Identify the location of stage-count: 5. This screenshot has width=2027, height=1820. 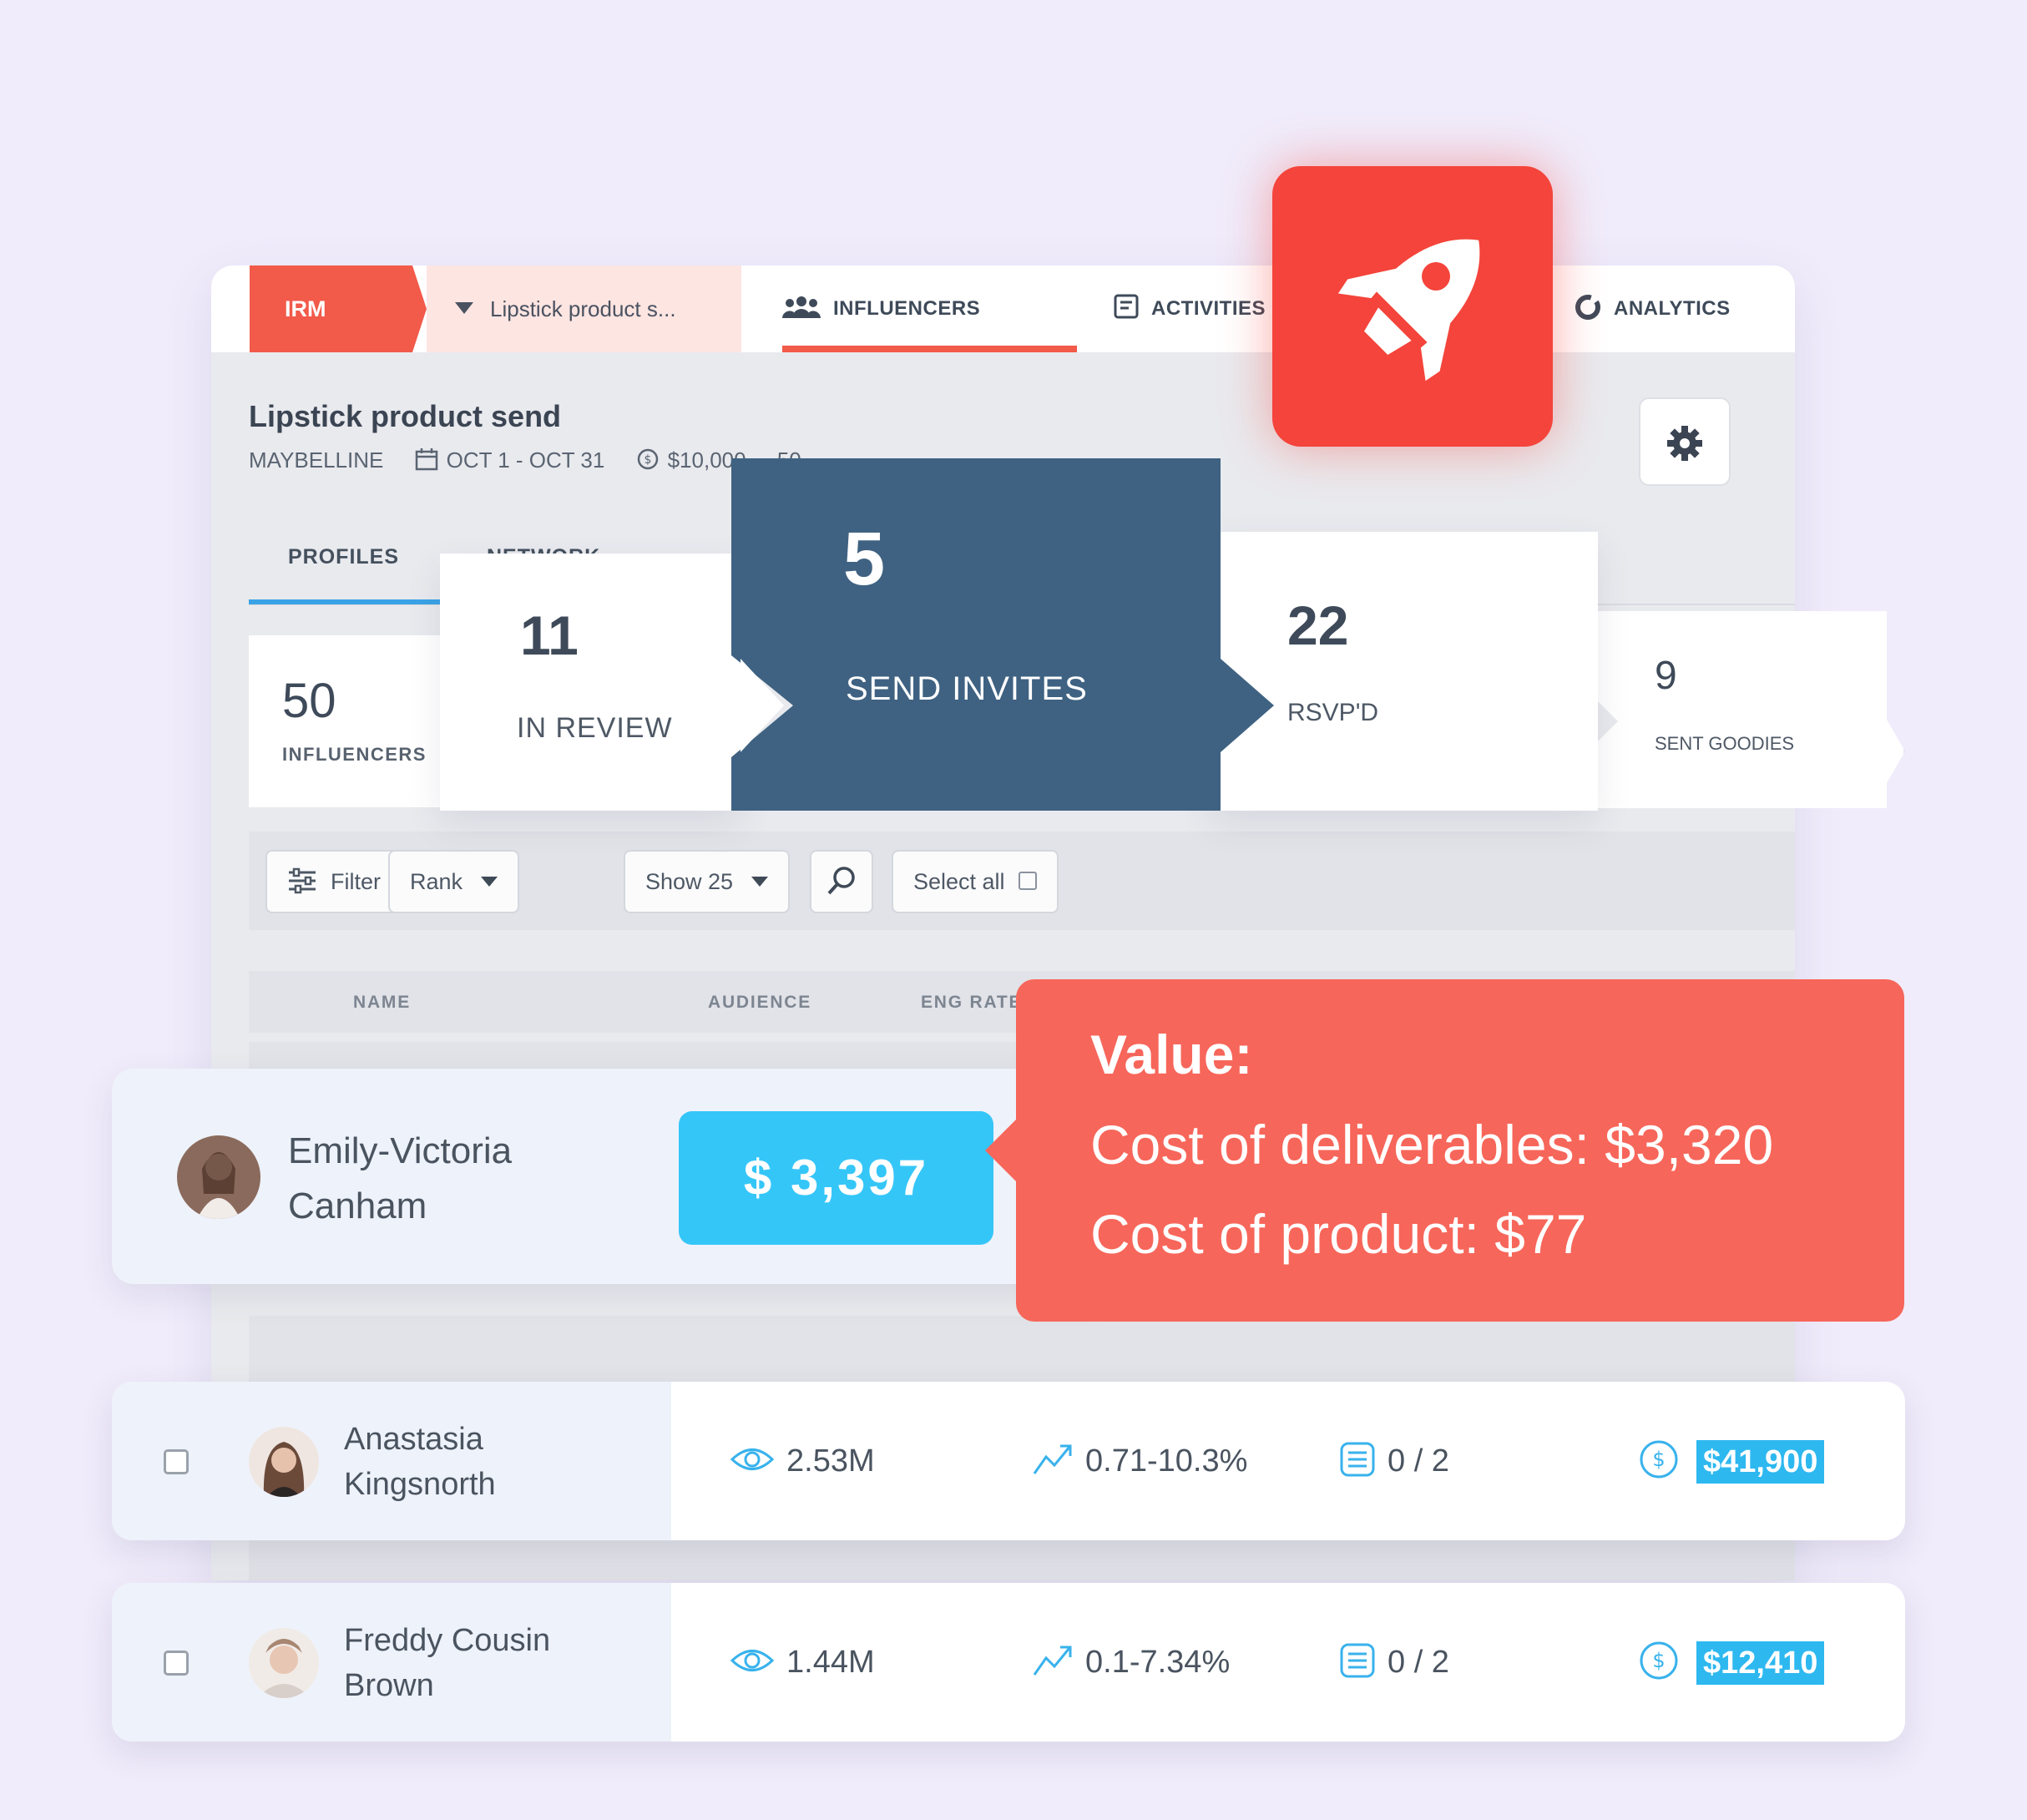
(864, 559).